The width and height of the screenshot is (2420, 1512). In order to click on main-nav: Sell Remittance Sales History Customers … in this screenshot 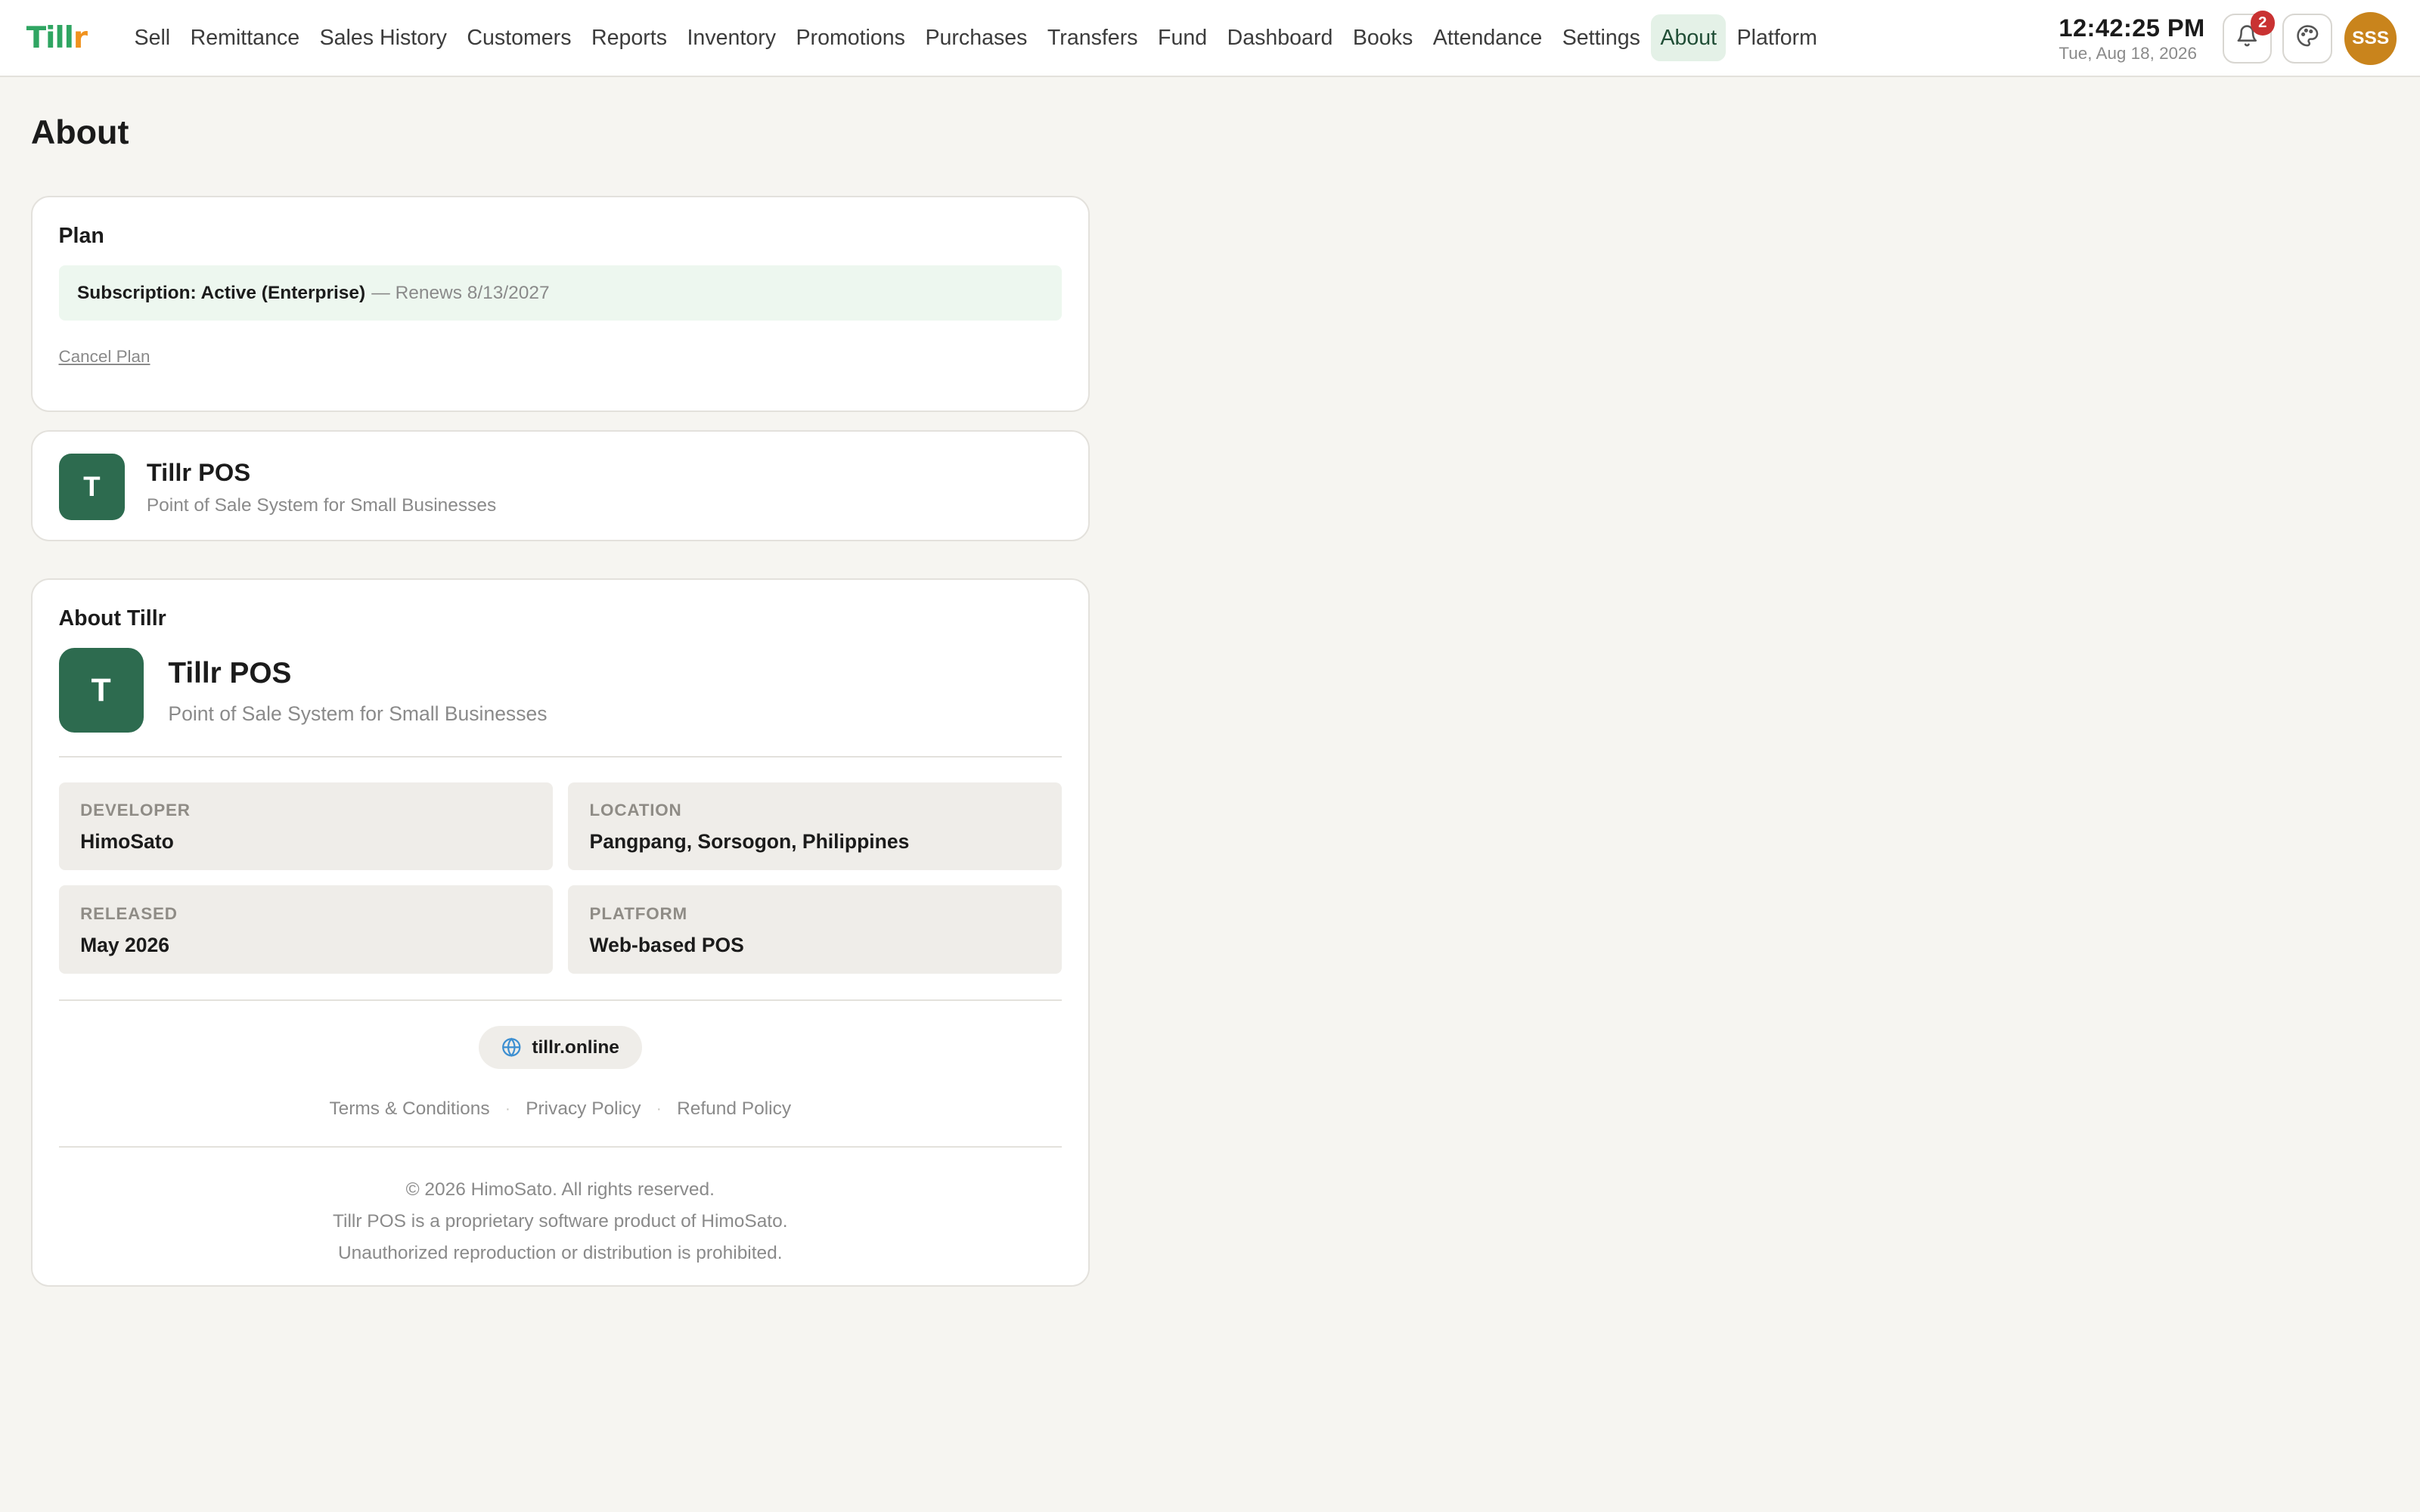, I will do `click(976, 38)`.